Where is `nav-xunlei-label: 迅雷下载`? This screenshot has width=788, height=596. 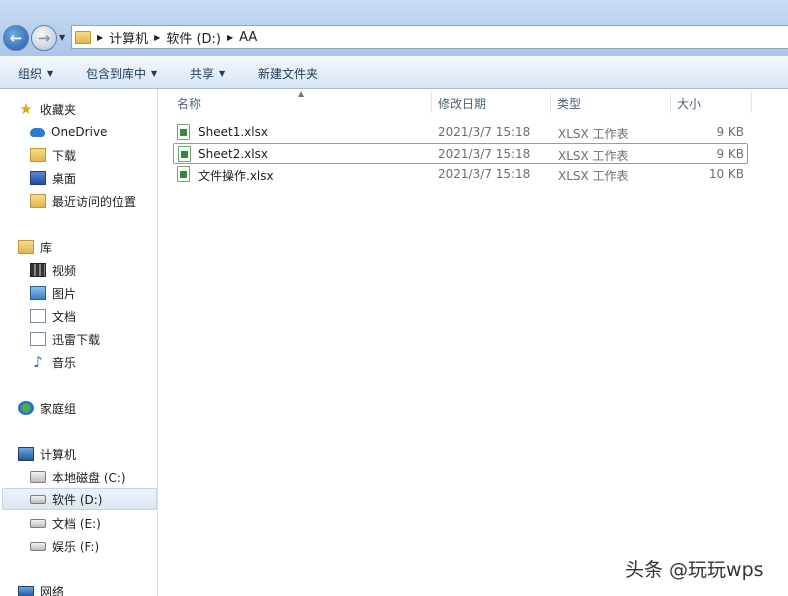
nav-xunlei-label: 迅雷下载 is located at coordinates (76, 339).